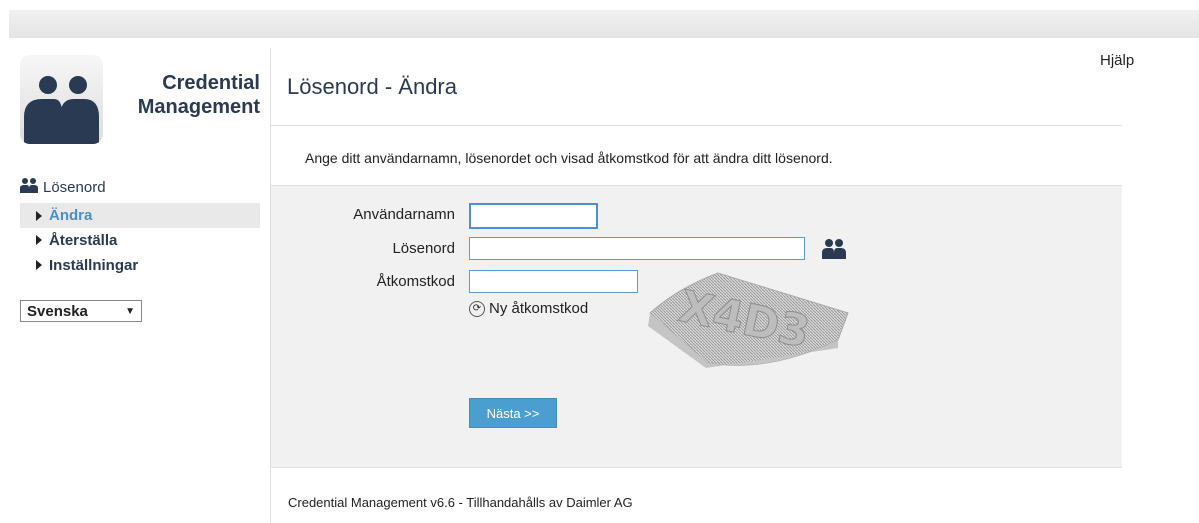 The width and height of the screenshot is (1199, 523). What do you see at coordinates (211, 83) in the screenshot?
I see `app-title-line1: Credential` at bounding box center [211, 83].